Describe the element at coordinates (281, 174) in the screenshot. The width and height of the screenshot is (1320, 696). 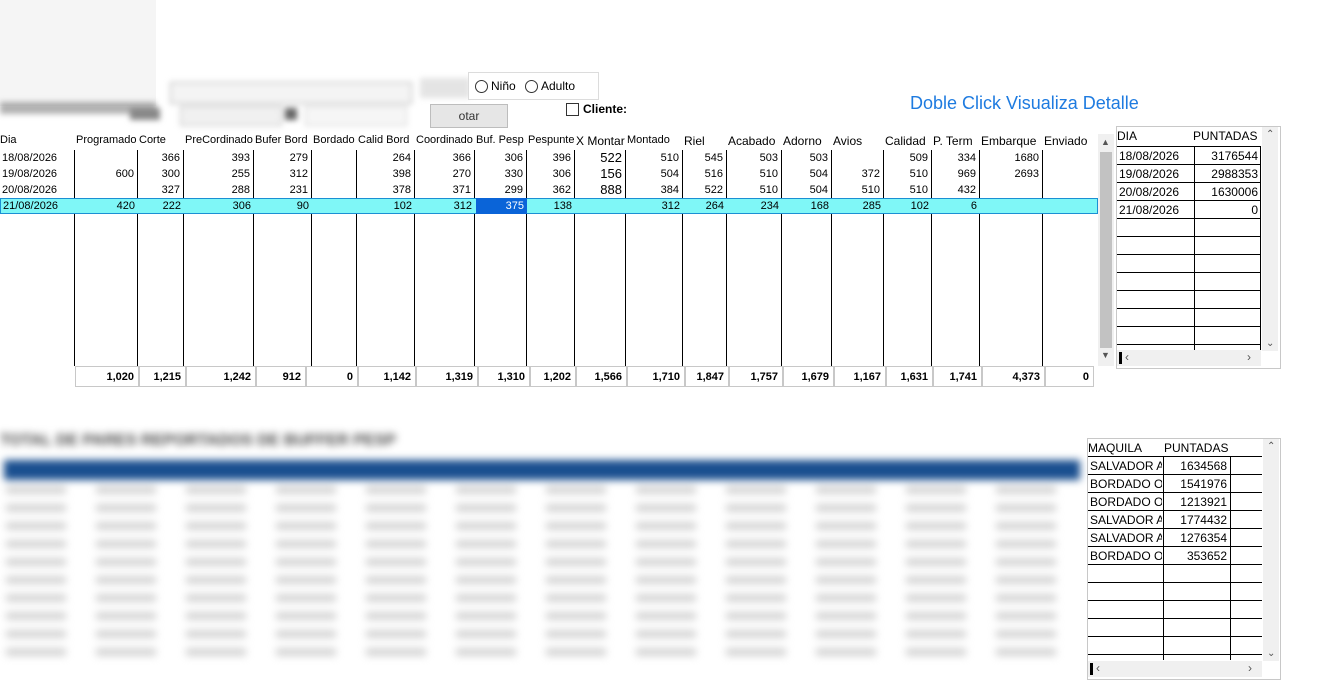
I see `grid-cell: 312` at that location.